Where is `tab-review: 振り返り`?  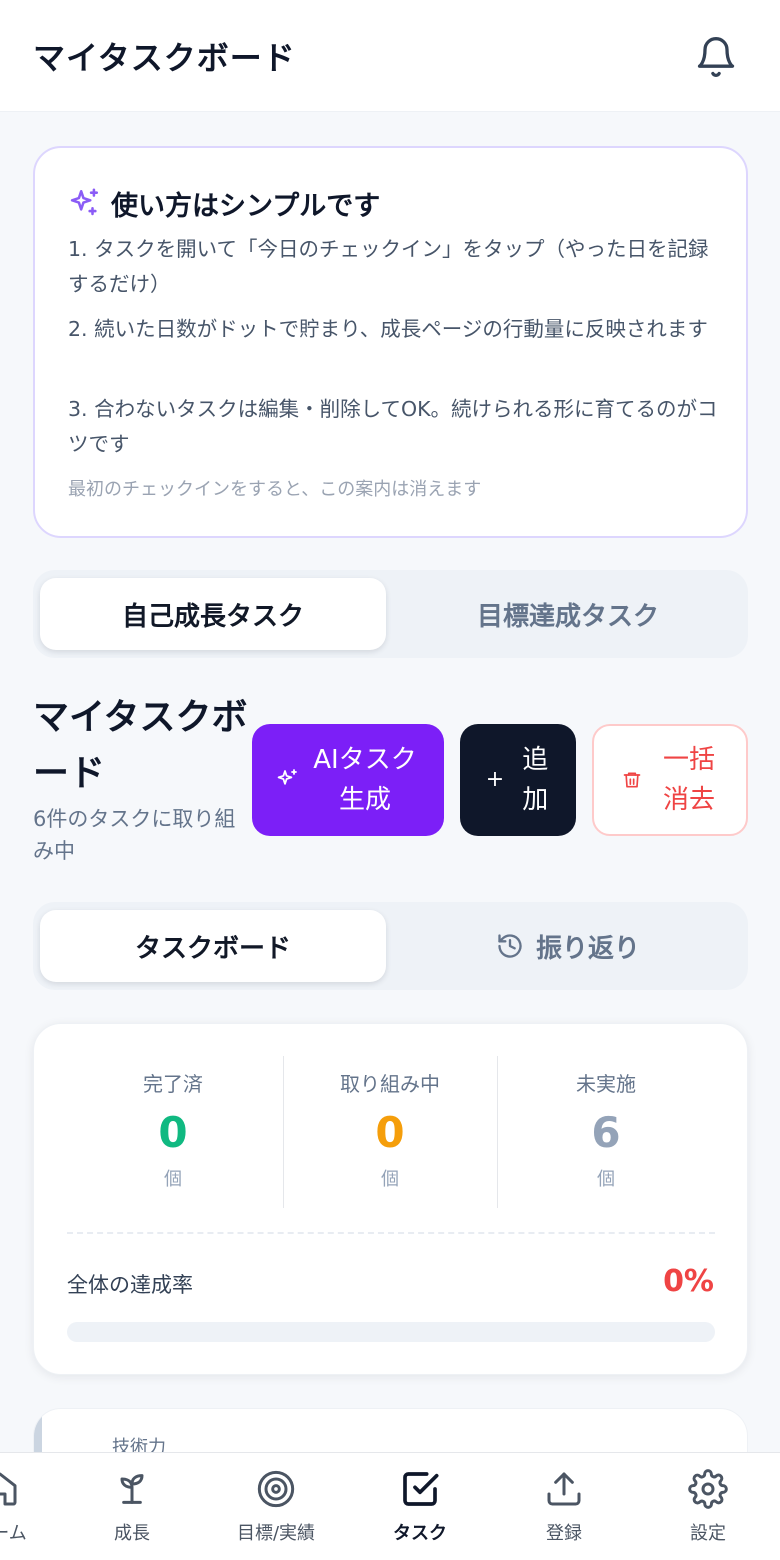 tab-review: 振り返り is located at coordinates (568, 946).